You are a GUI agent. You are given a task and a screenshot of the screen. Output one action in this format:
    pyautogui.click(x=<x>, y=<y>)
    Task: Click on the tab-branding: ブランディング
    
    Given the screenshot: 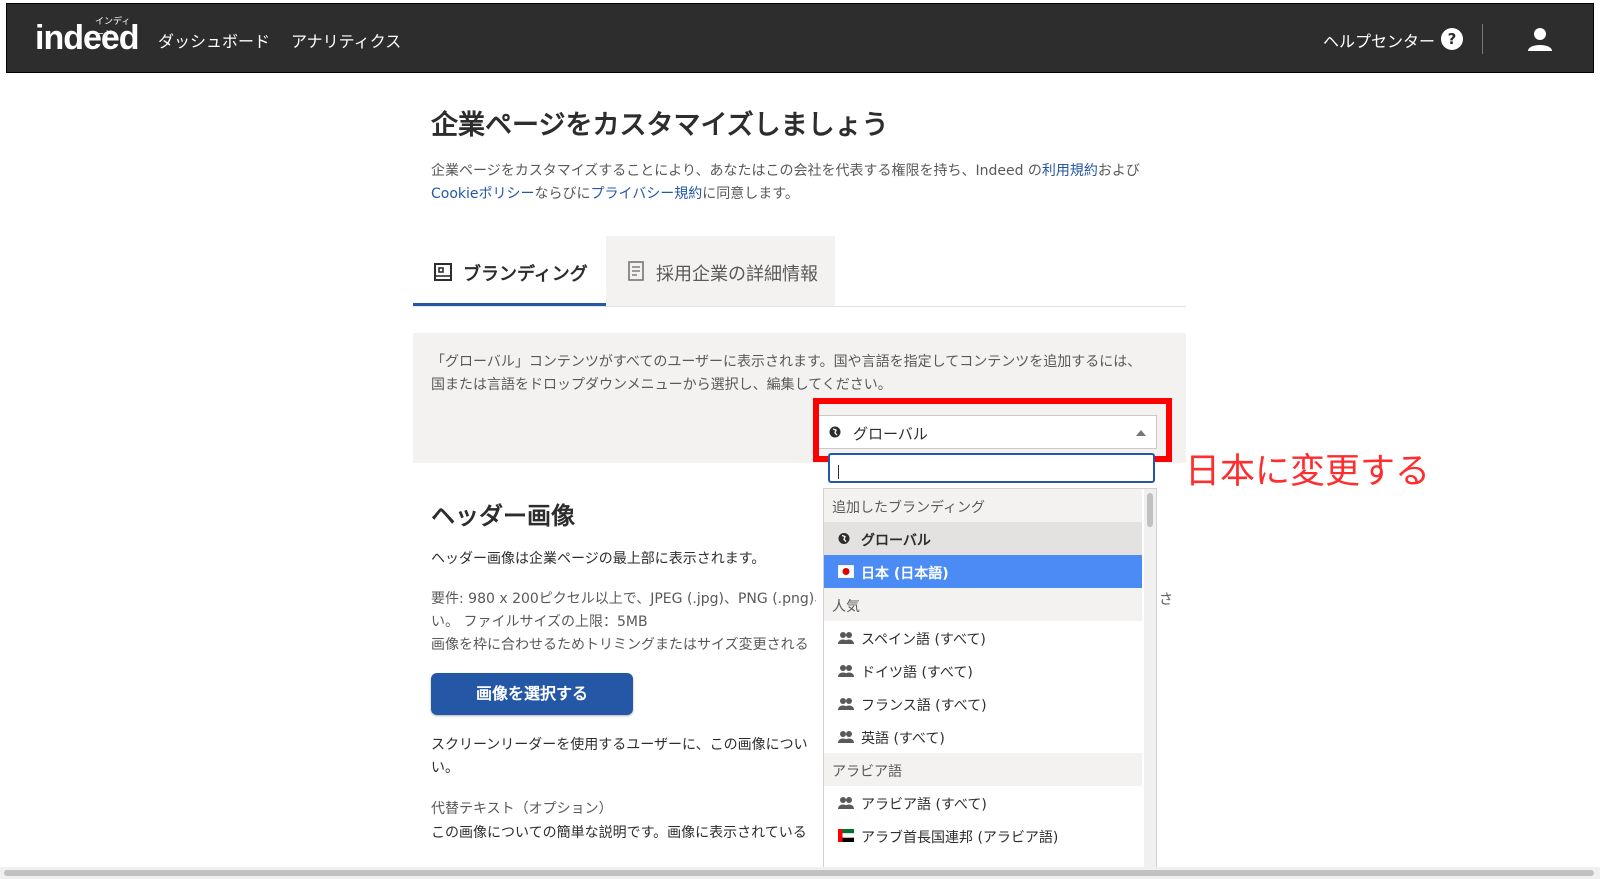 What is the action you would take?
    pyautogui.click(x=509, y=271)
    